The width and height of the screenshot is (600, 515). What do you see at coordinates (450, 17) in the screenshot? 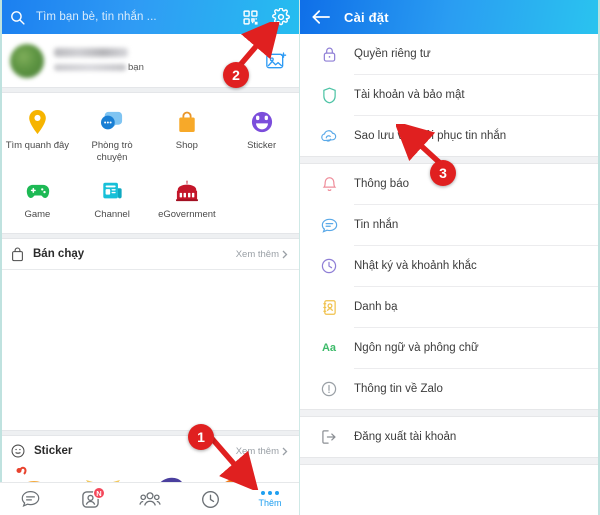
I see `settings-appbar: Cài đặt` at bounding box center [450, 17].